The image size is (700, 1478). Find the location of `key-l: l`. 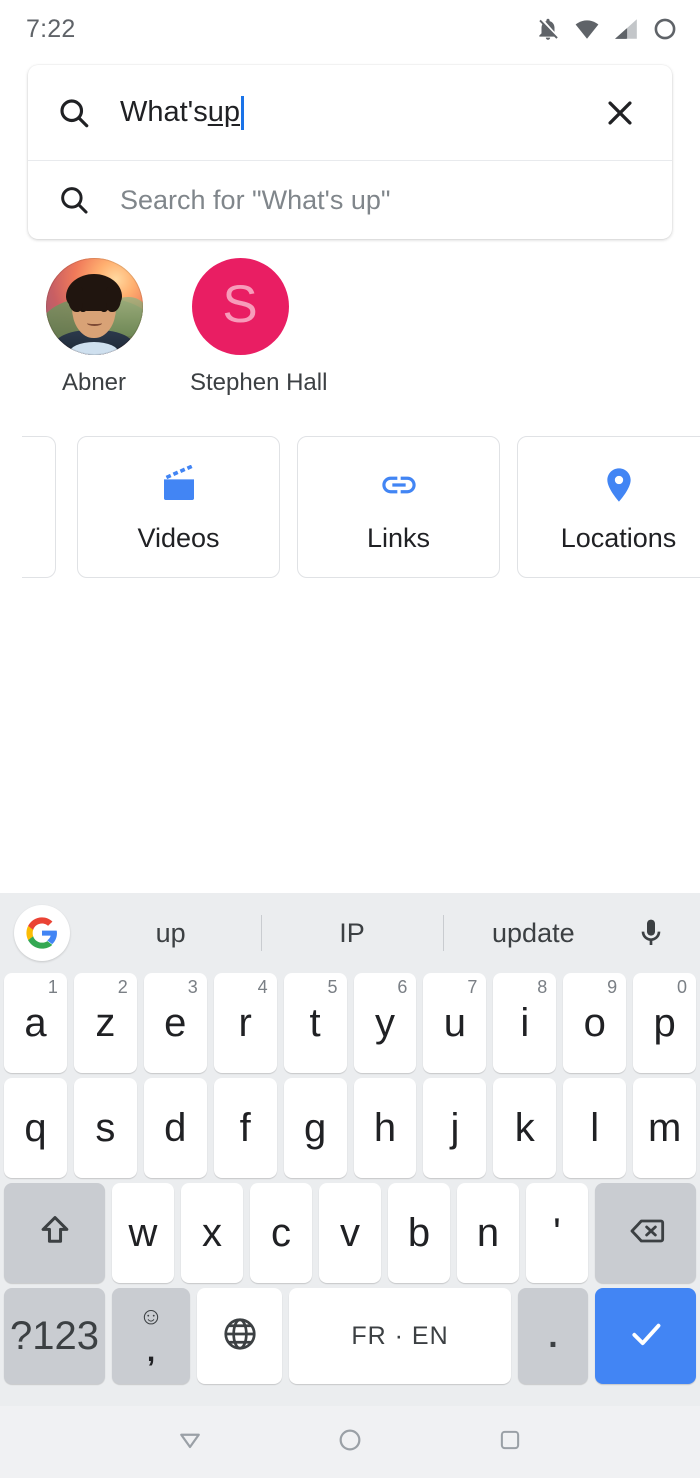

key-l: l is located at coordinates (595, 1128).